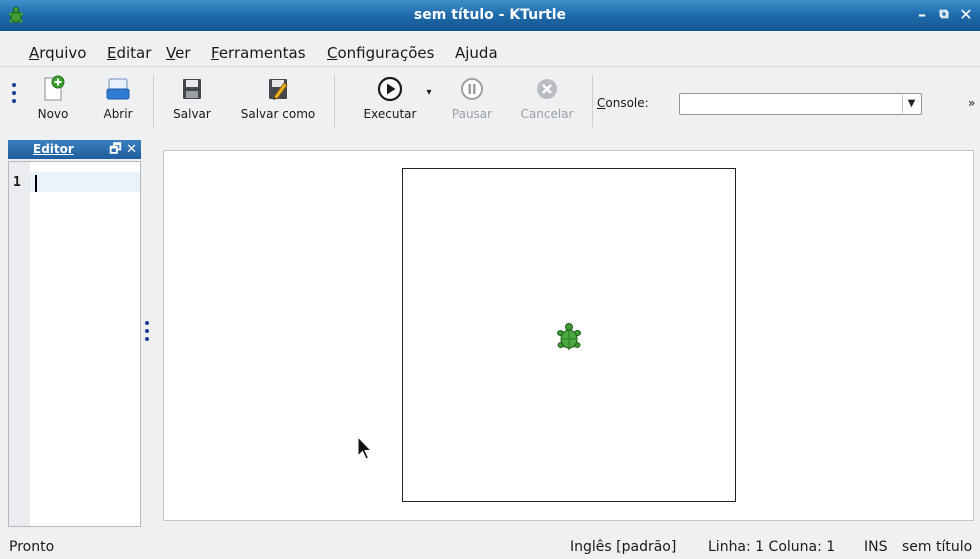 Image resolution: width=980 pixels, height=559 pixels. What do you see at coordinates (129, 53) in the screenshot?
I see `menu-editar: Editar` at bounding box center [129, 53].